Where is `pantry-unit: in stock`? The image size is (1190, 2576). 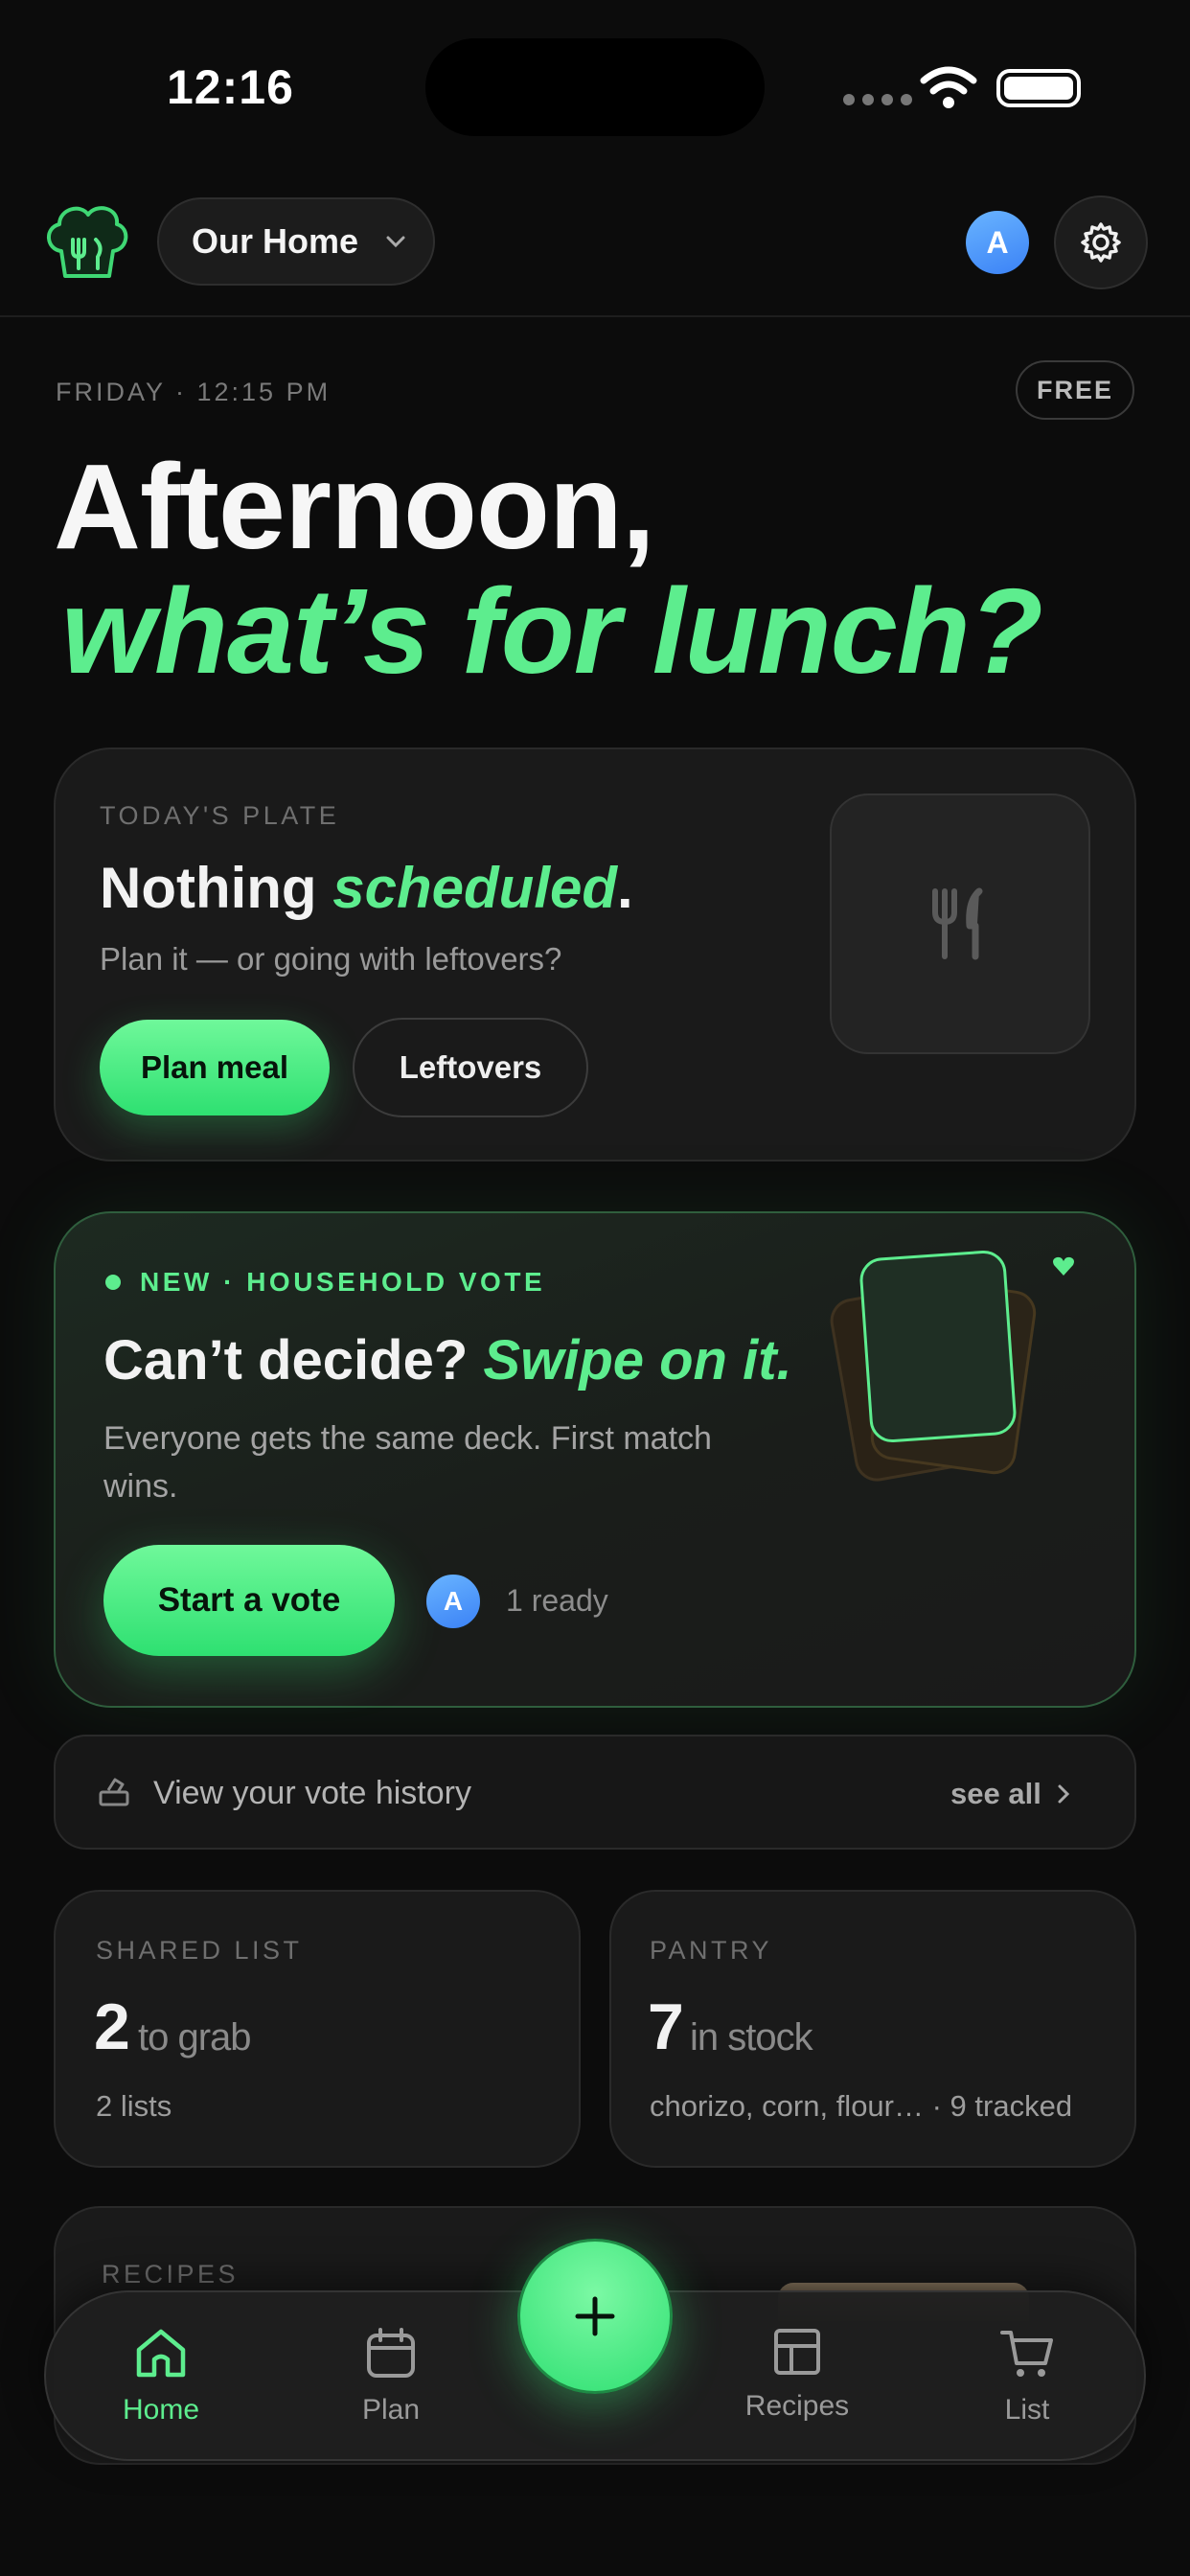
pantry-unit: in stock is located at coordinates (751, 2037).